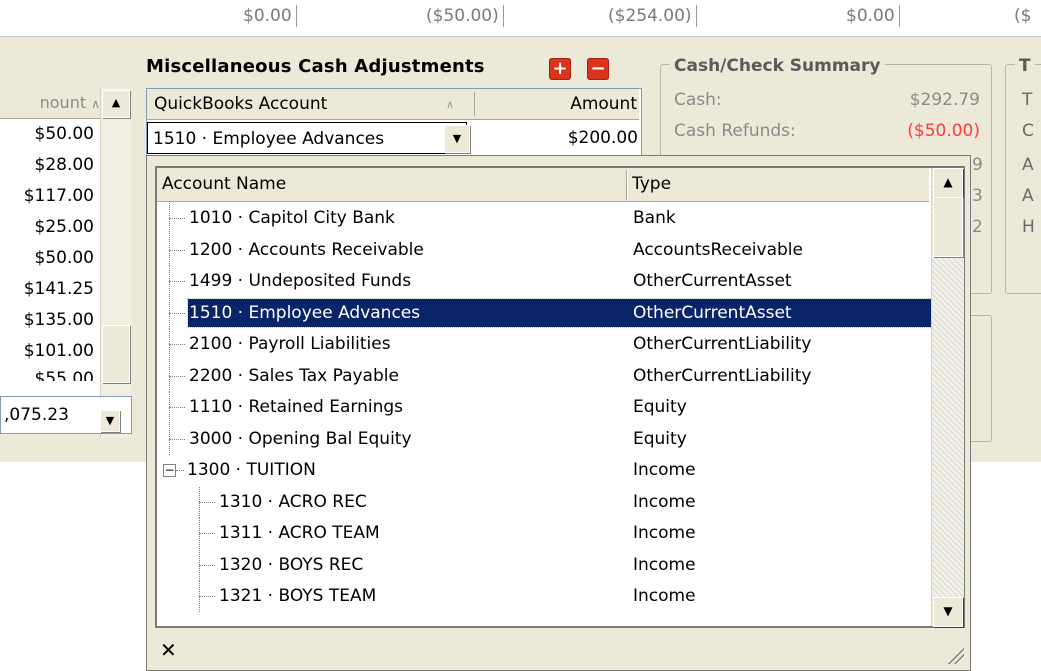  What do you see at coordinates (315, 66) in the screenshot?
I see `misc-adjustments-title: Miscellaneous Cash Adjustments` at bounding box center [315, 66].